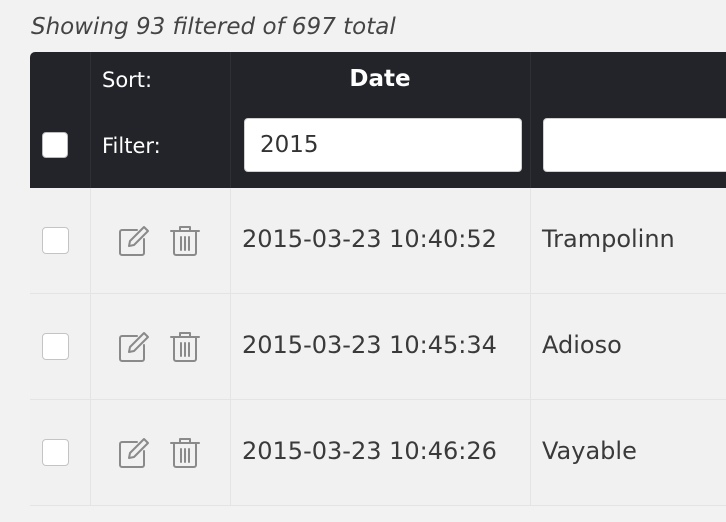 The height and width of the screenshot is (522, 726). Describe the element at coordinates (60, 120) in the screenshot. I see `header-select-column` at that location.